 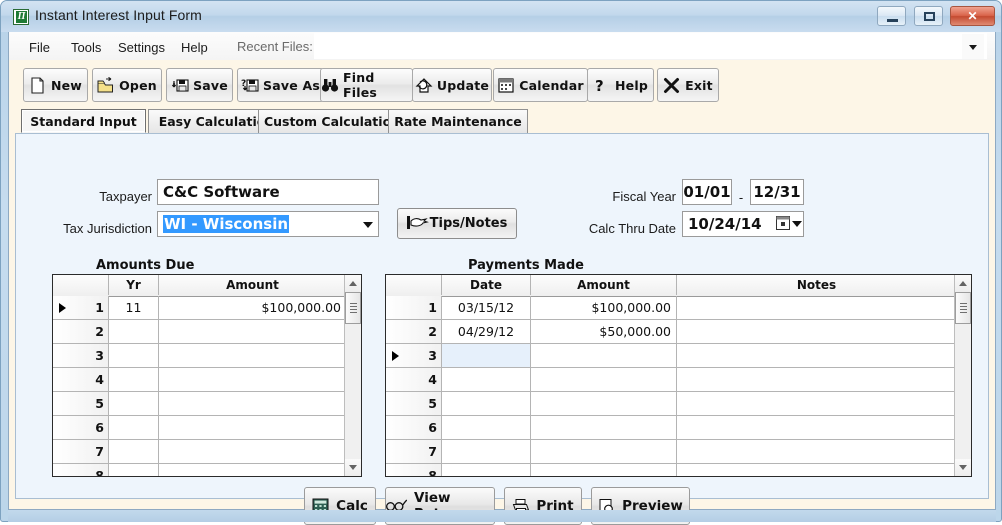 I want to click on toolbar-button-save-as: ? Save As, so click(x=280, y=85).